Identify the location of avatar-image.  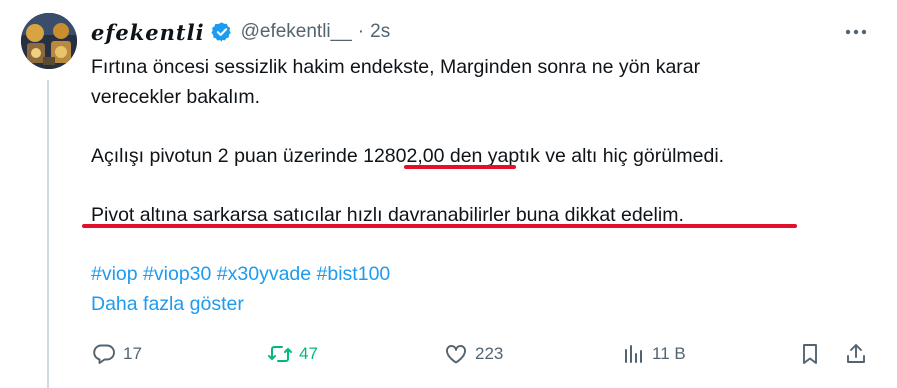
(49, 41).